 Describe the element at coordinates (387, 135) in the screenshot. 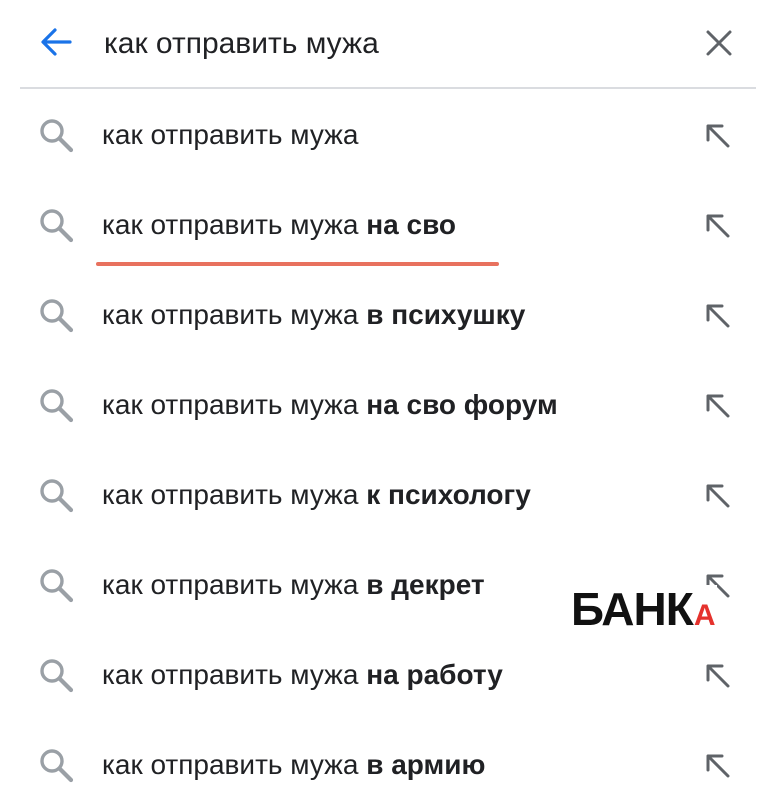

I see `suggestion-item: как отправить мужа` at that location.